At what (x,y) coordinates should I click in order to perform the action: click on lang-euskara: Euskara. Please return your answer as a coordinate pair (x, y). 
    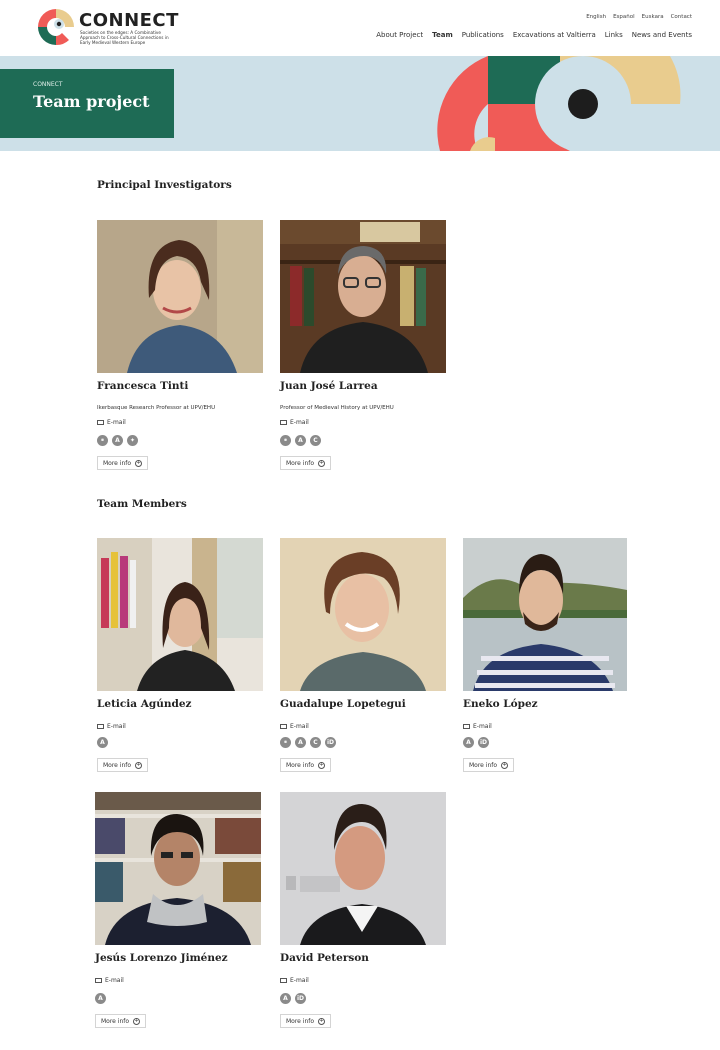
    Looking at the image, I should click on (653, 17).